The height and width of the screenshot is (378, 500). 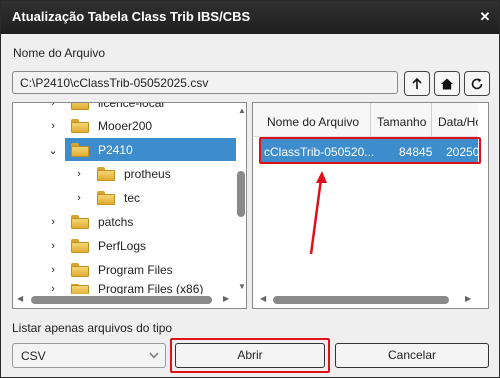 What do you see at coordinates (485, 17) in the screenshot?
I see `close-icon: ✕` at bounding box center [485, 17].